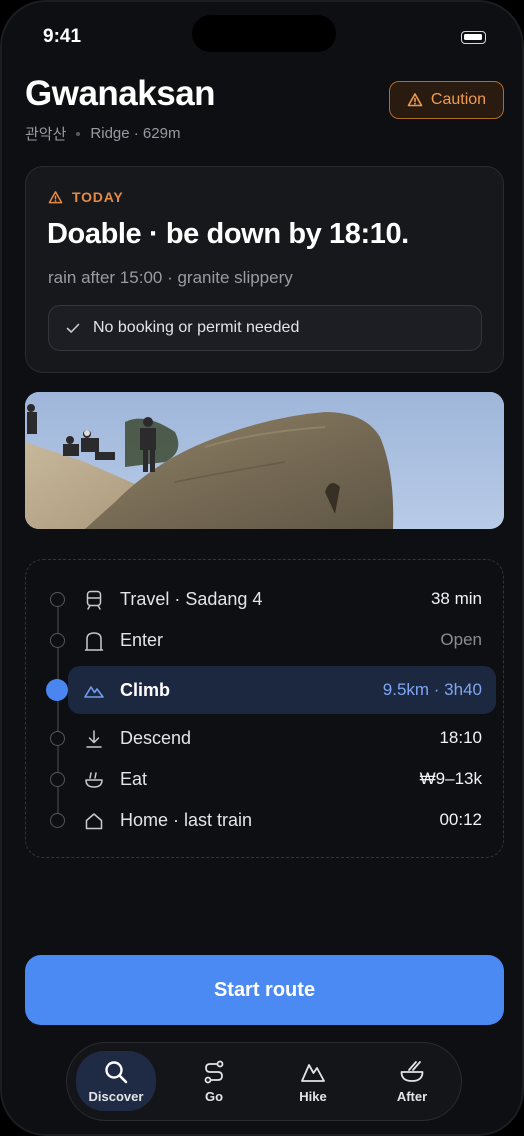 The image size is (524, 1136). Describe the element at coordinates (142, 640) in the screenshot. I see `step-label: Enter` at that location.